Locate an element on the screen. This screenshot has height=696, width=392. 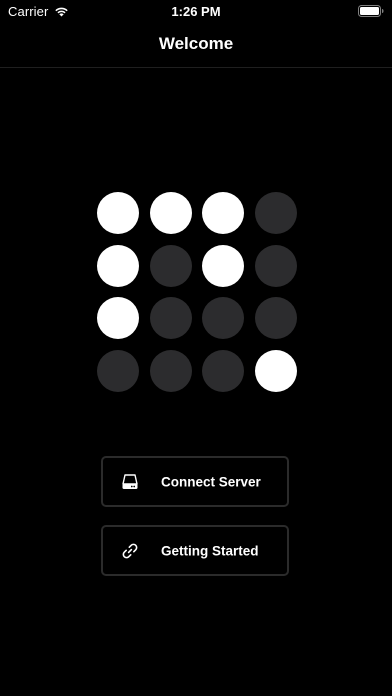
connect-server-button: Connect Server is located at coordinates (195, 481).